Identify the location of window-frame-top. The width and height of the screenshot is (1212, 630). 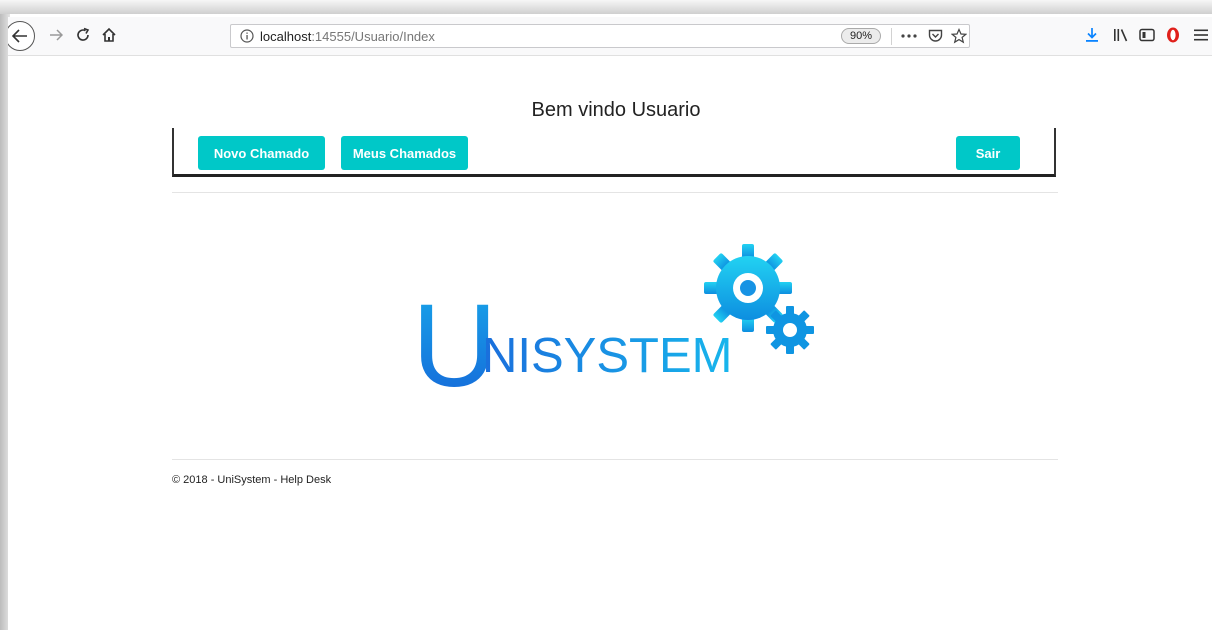
(606, 7).